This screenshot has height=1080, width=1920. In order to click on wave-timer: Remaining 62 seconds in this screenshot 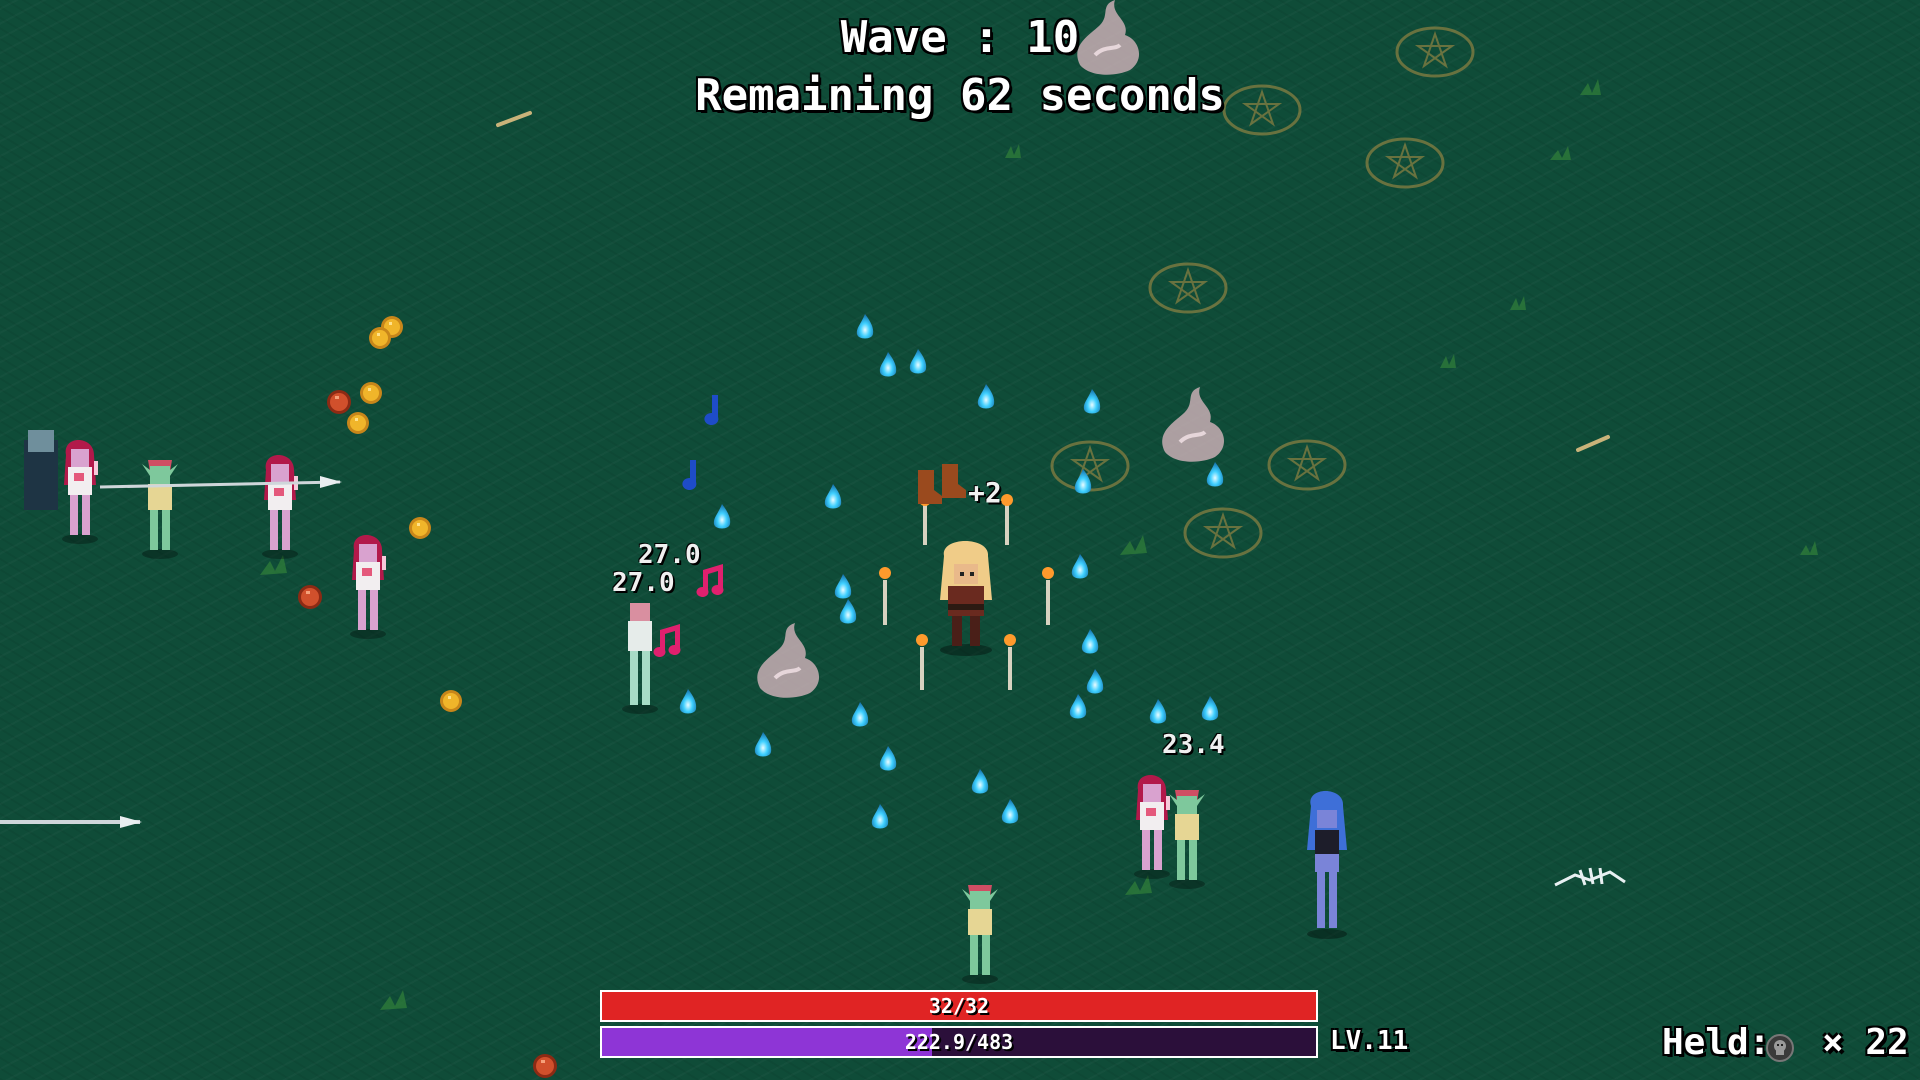, I will do `click(960, 95)`.